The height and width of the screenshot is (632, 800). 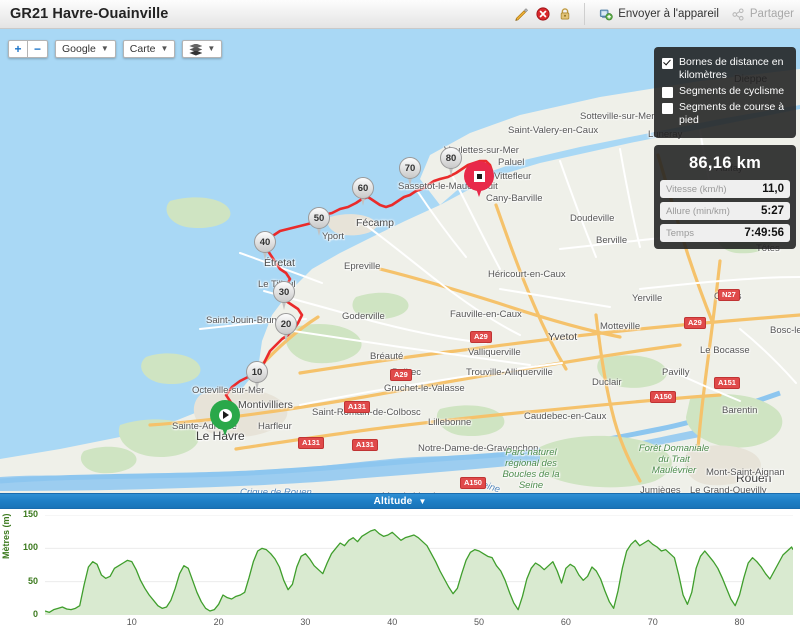 What do you see at coordinates (565, 14) in the screenshot?
I see `lock-icon` at bounding box center [565, 14].